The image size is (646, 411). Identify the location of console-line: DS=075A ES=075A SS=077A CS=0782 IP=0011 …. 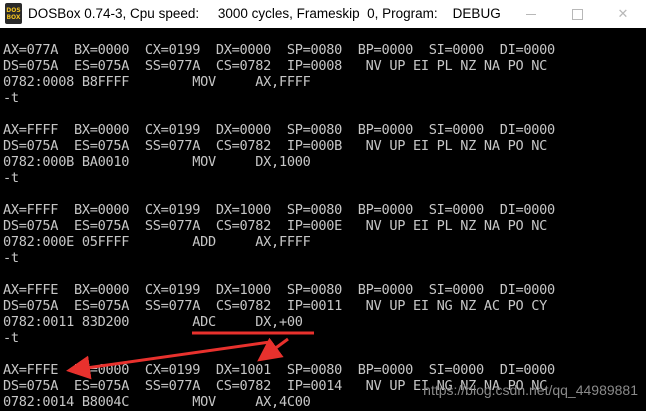
(275, 306).